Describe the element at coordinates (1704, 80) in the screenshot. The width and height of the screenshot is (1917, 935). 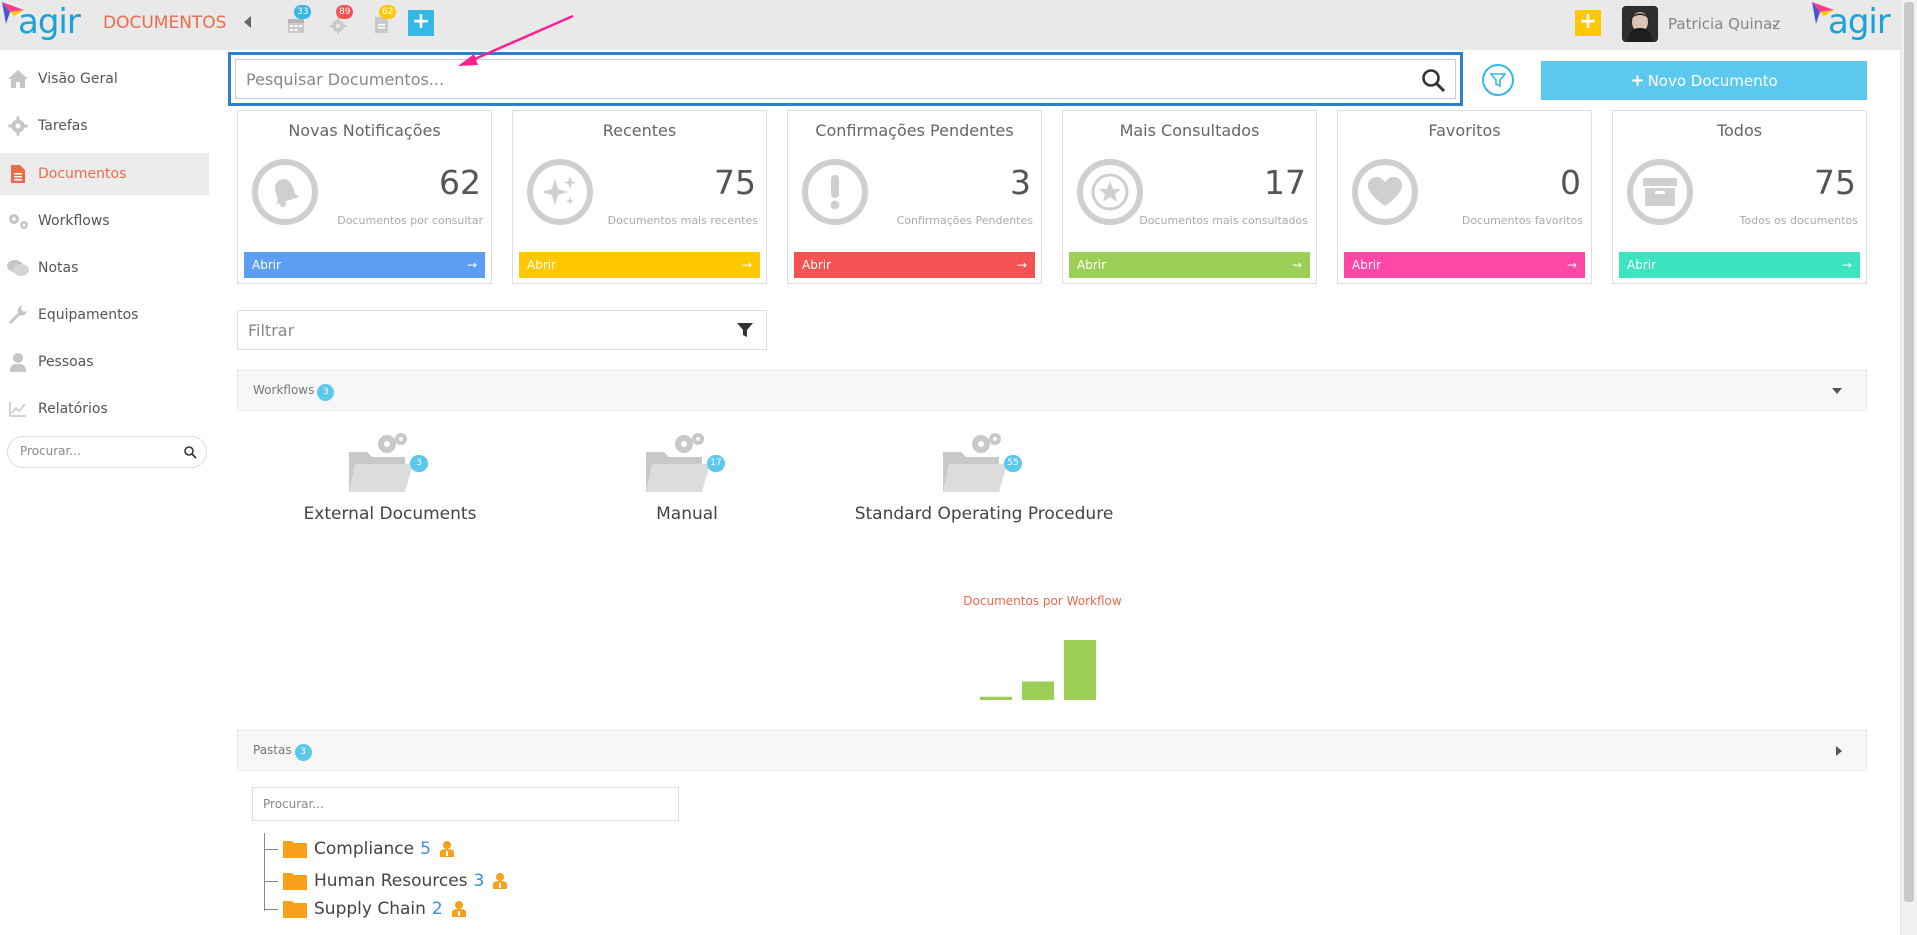
I see `new-document-button: + Novo Documento` at that location.